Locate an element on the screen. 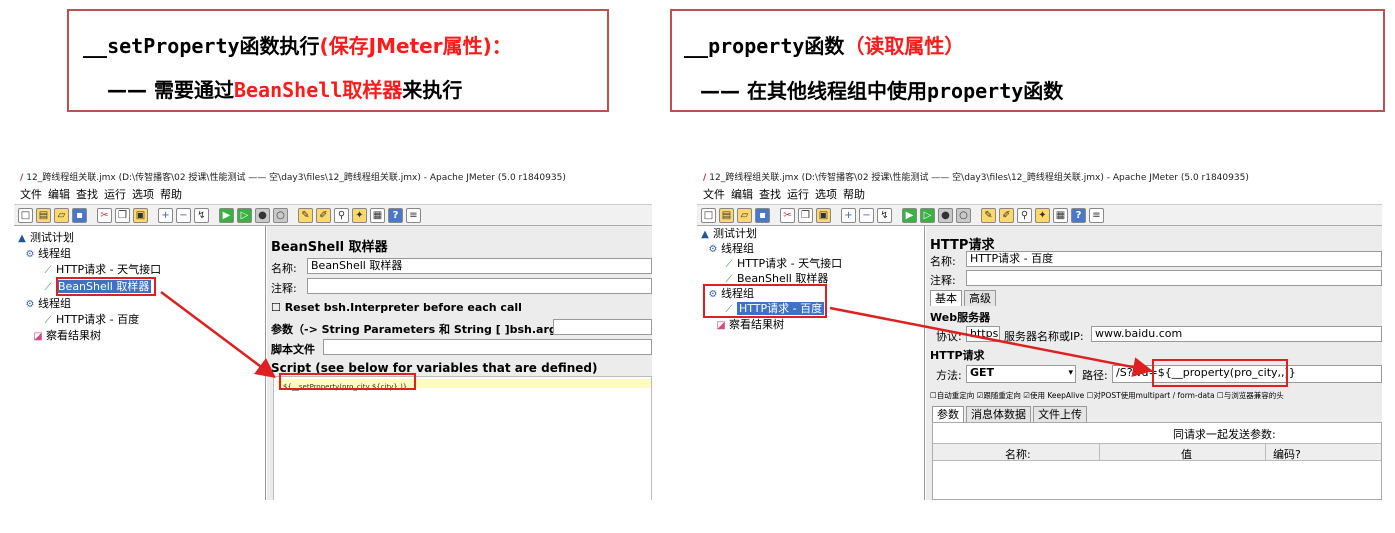 This screenshot has width=1395, height=533. result-tree-icon: ◪ is located at coordinates (38, 336).